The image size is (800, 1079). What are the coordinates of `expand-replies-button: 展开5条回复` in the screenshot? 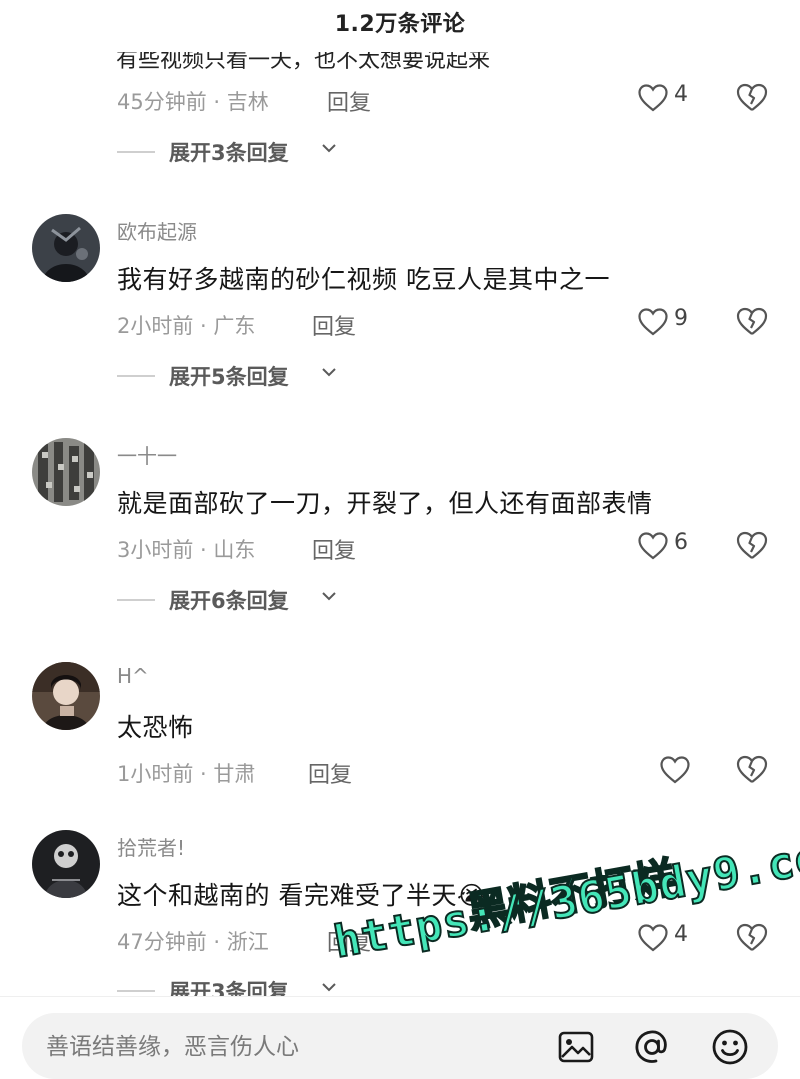 It's located at (237, 376).